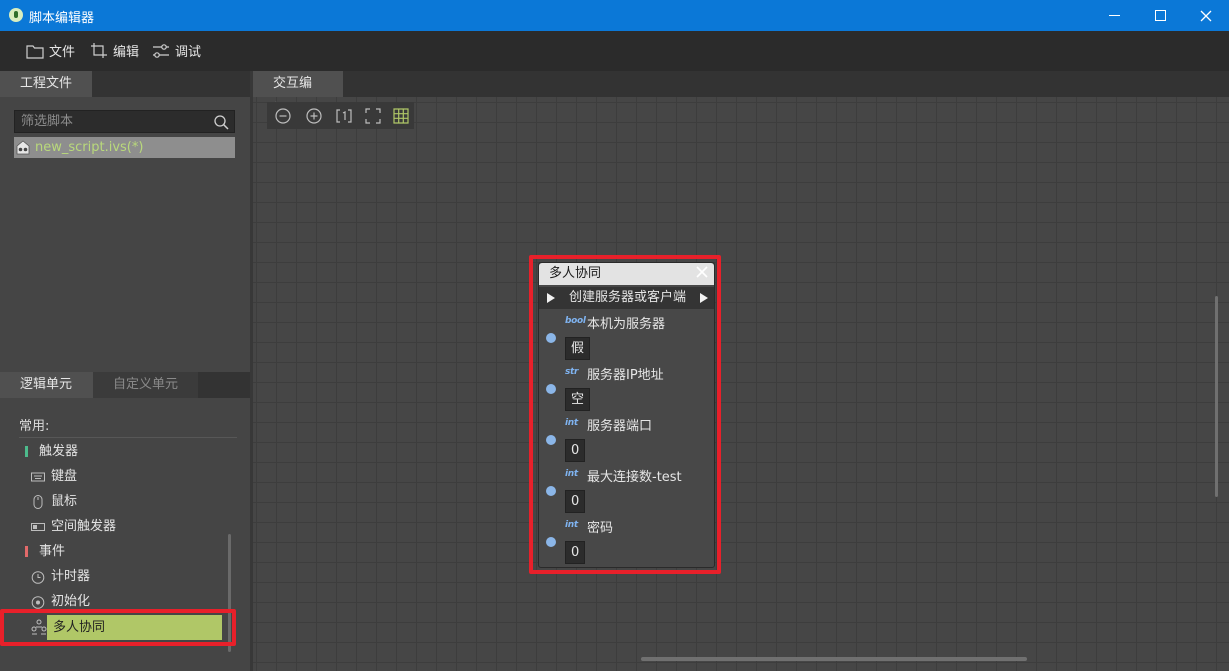 The height and width of the screenshot is (671, 1229). Describe the element at coordinates (118, 627) in the screenshot. I see `highlight-library-item` at that location.